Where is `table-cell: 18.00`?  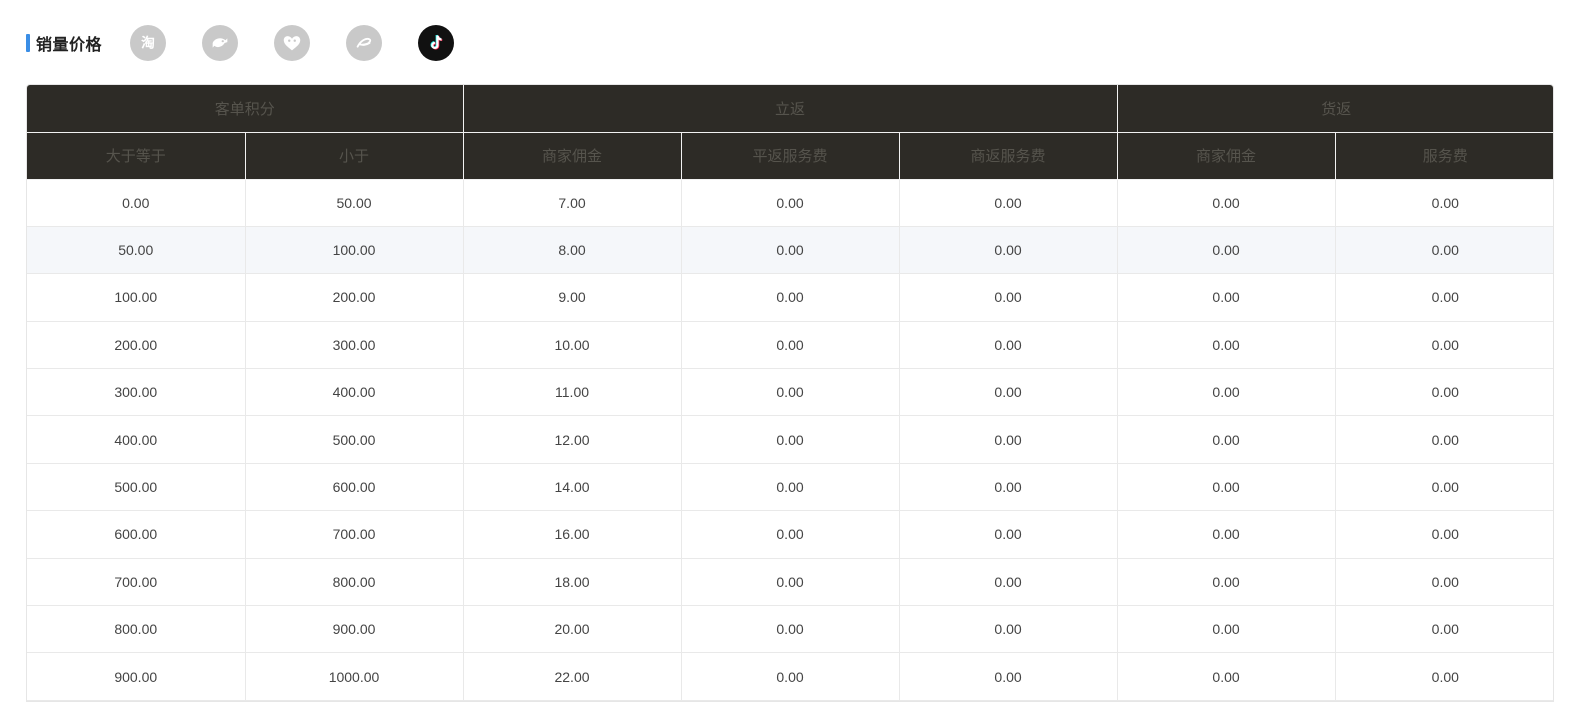
table-cell: 18.00 is located at coordinates (572, 582).